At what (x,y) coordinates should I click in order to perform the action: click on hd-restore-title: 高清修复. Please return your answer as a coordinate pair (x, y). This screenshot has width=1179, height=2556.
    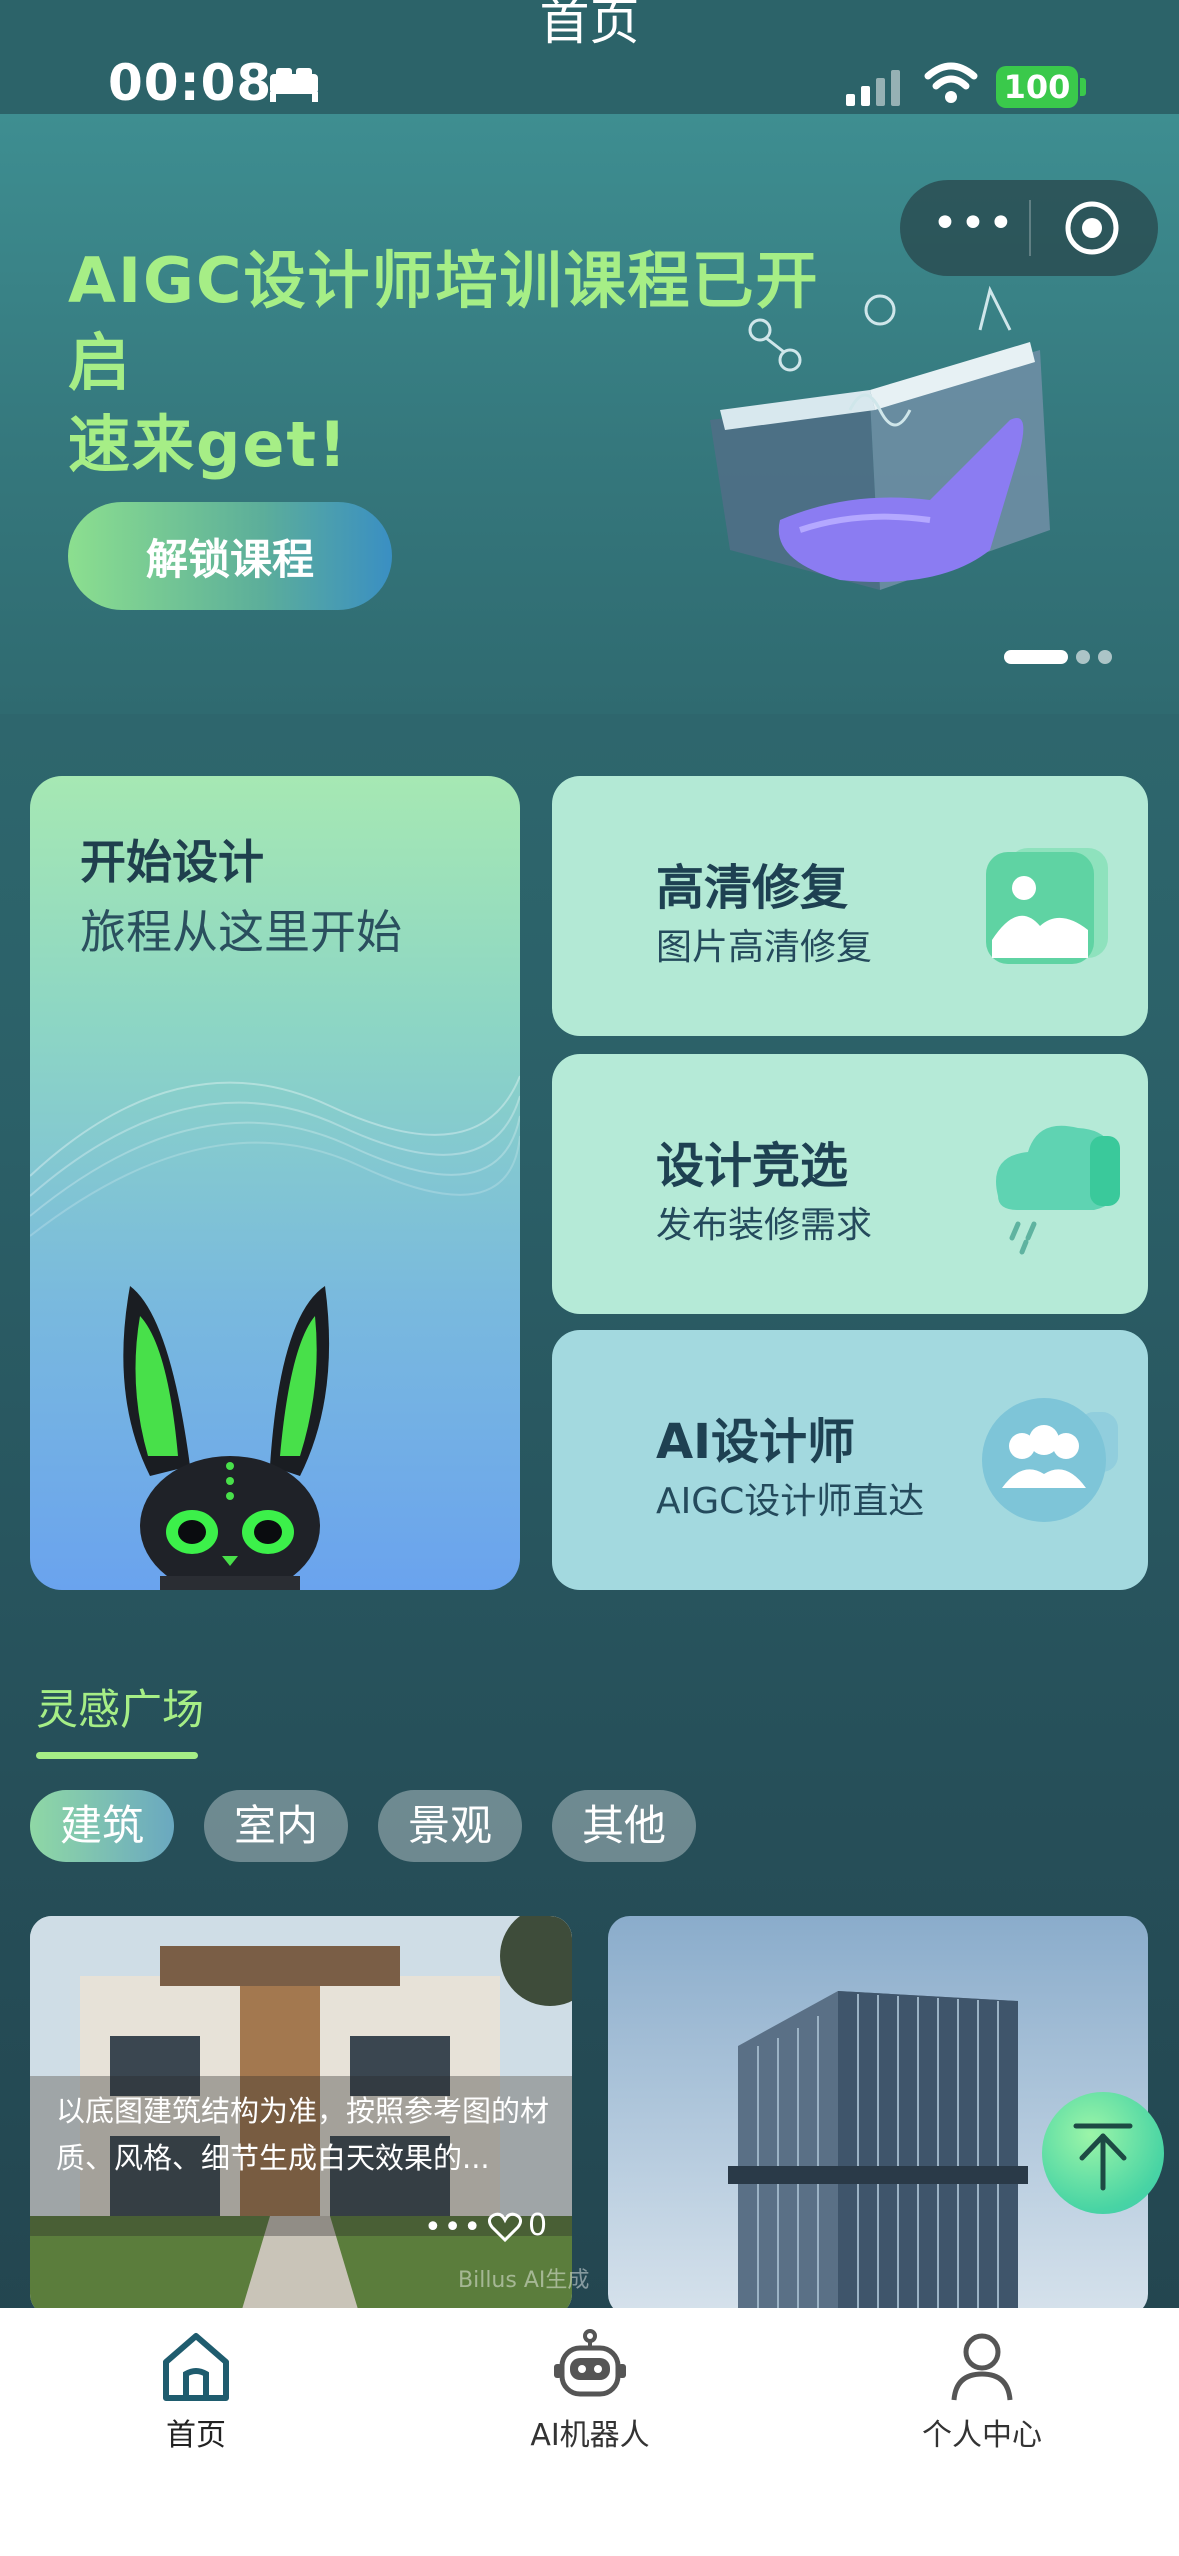
    Looking at the image, I should click on (752, 888).